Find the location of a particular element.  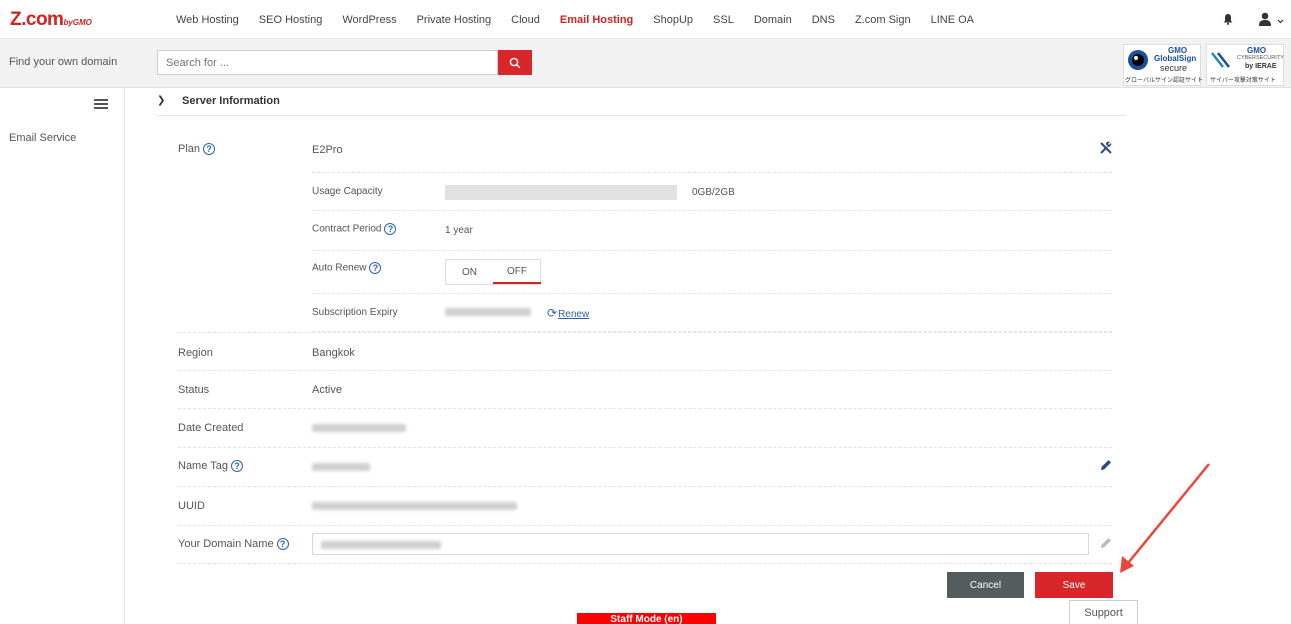

ierae-badge: GMO CYBERSECURITY by IERAE サイバー攻撃対策サイト is located at coordinates (1245, 65).